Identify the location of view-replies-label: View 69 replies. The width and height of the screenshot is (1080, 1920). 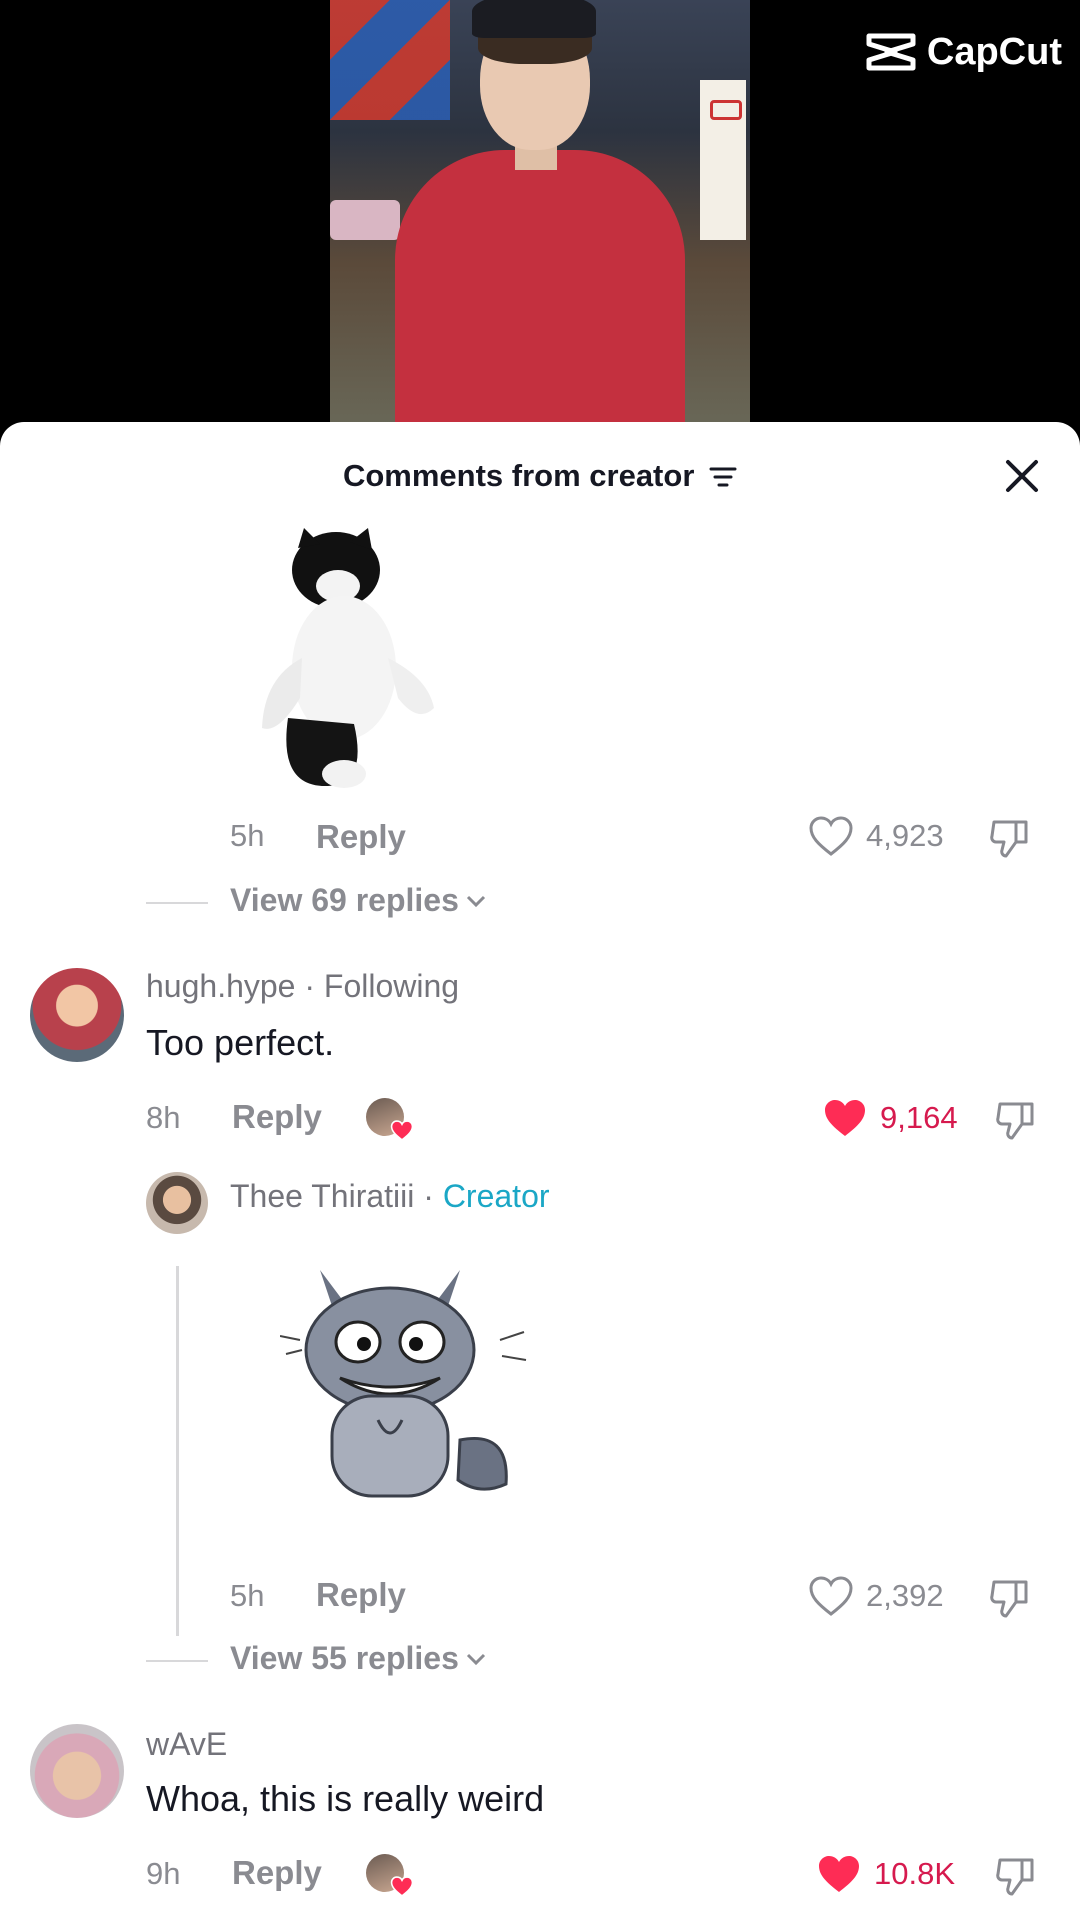
(344, 900).